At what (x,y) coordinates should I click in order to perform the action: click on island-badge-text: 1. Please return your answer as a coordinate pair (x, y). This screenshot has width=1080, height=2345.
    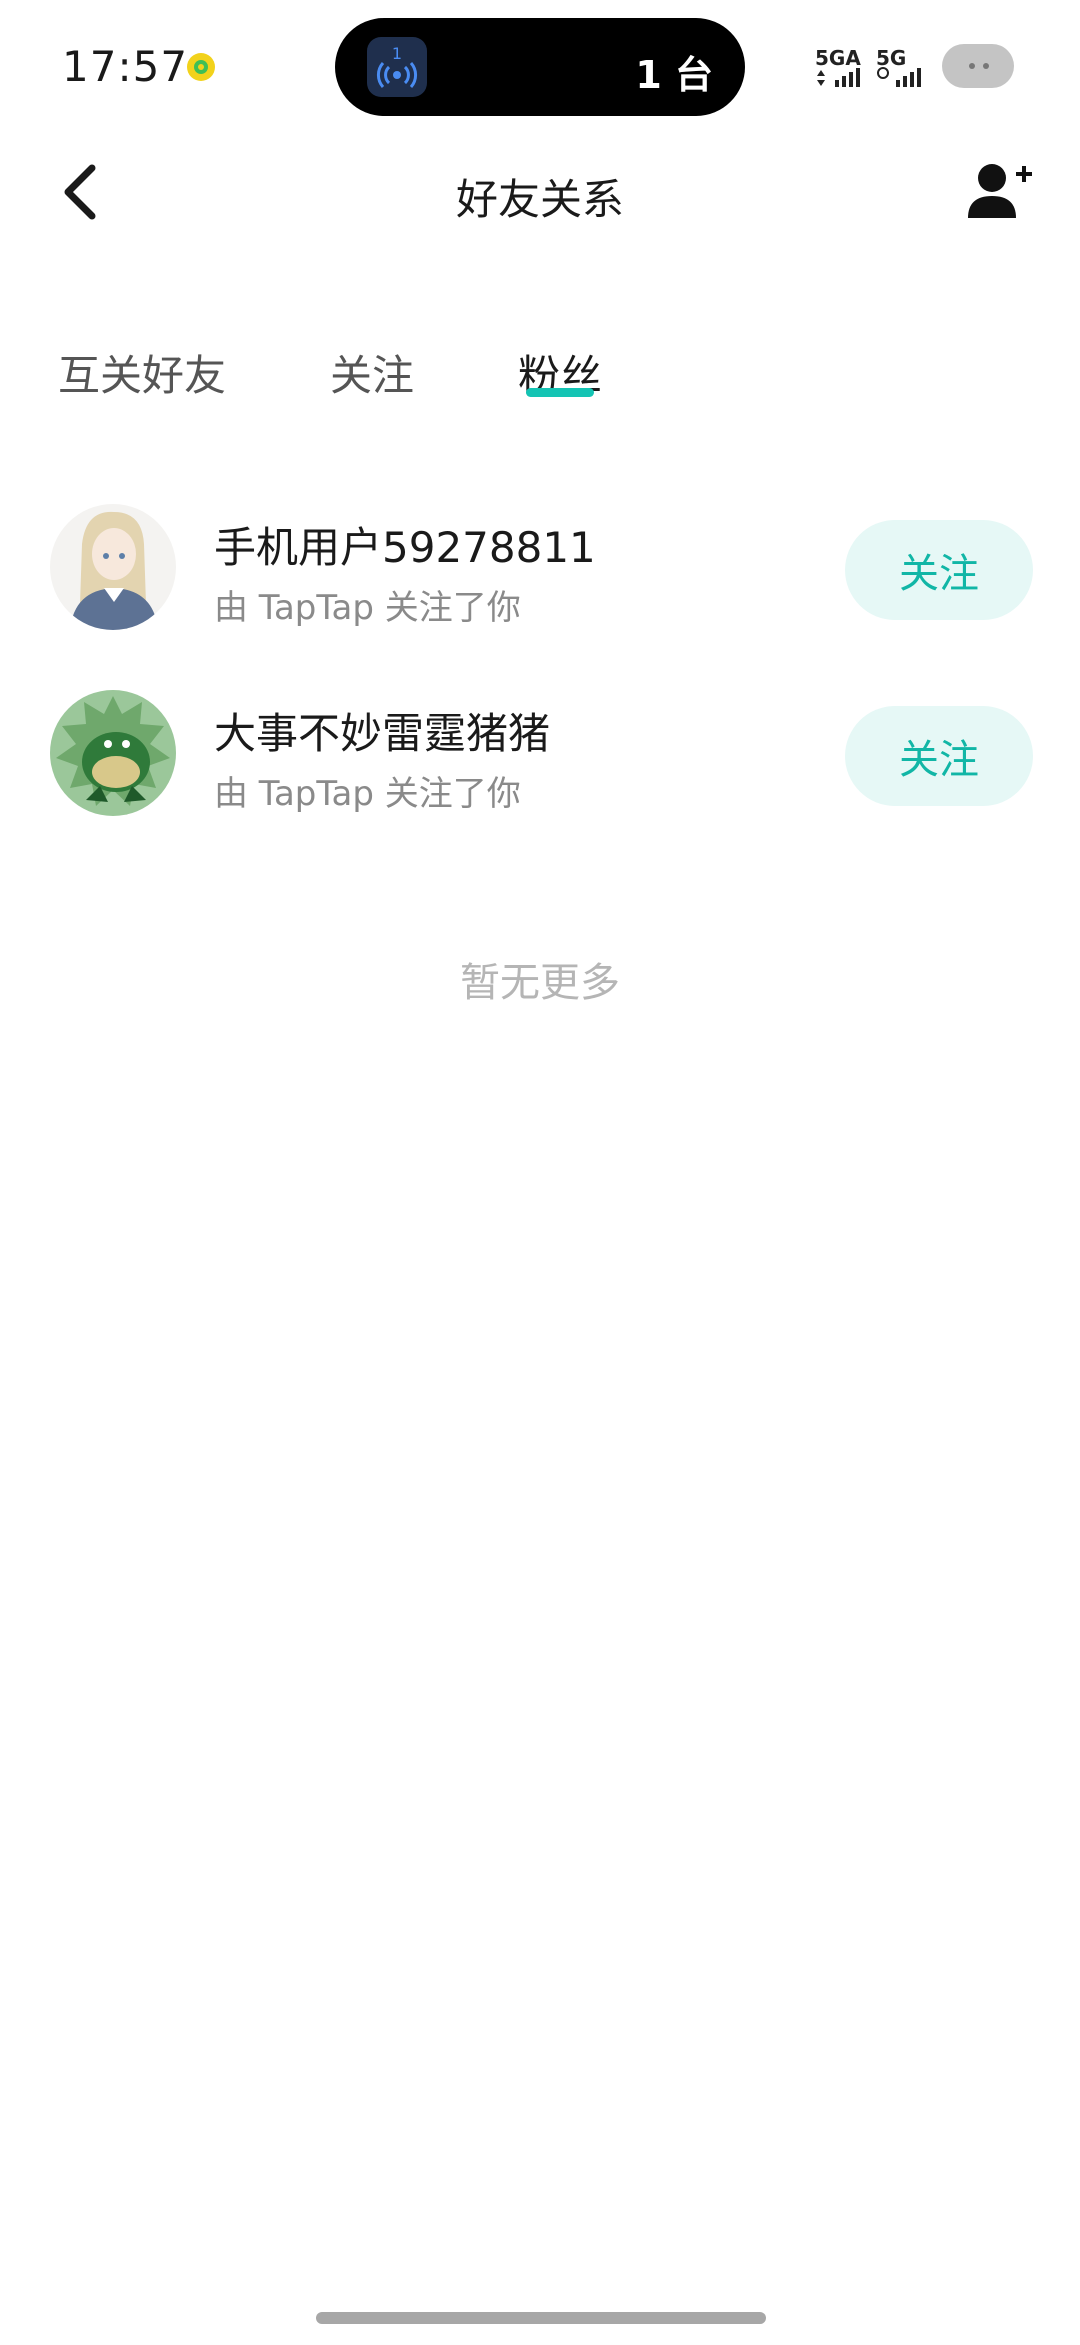
    Looking at the image, I should click on (397, 53).